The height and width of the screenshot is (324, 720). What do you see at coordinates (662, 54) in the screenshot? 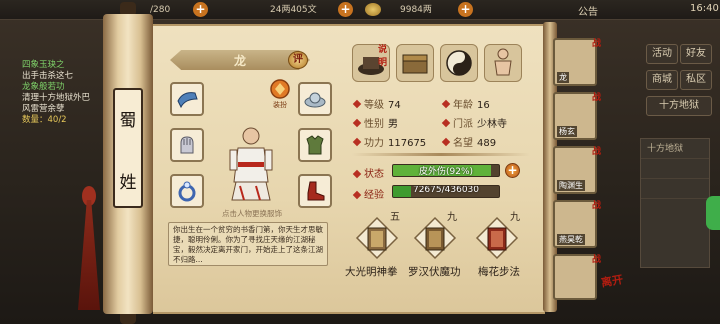
I see `activity-button: 活动` at bounding box center [662, 54].